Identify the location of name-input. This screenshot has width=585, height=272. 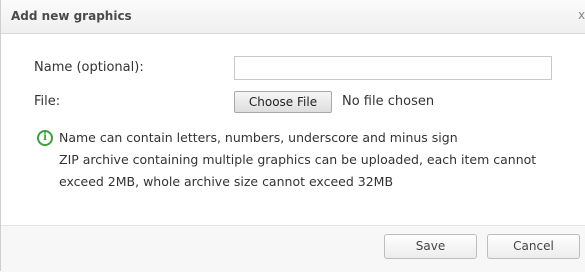
(393, 68).